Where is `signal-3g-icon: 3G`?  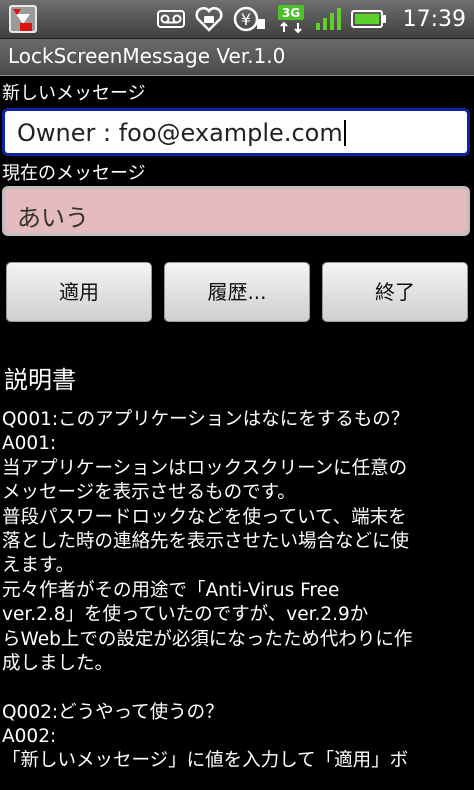
signal-3g-icon: 3G is located at coordinates (291, 19).